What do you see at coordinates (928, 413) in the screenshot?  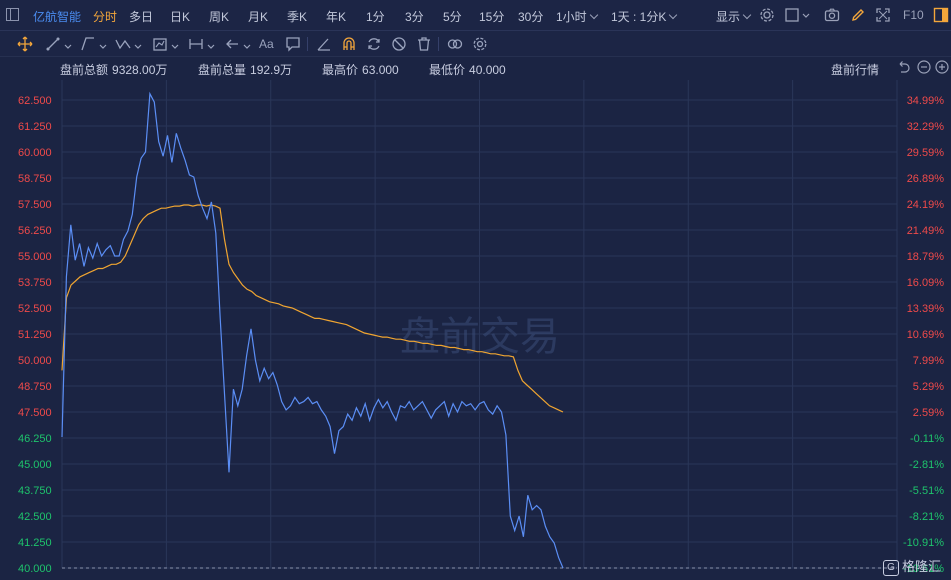 I see `right-tick-label: 2.59%` at bounding box center [928, 413].